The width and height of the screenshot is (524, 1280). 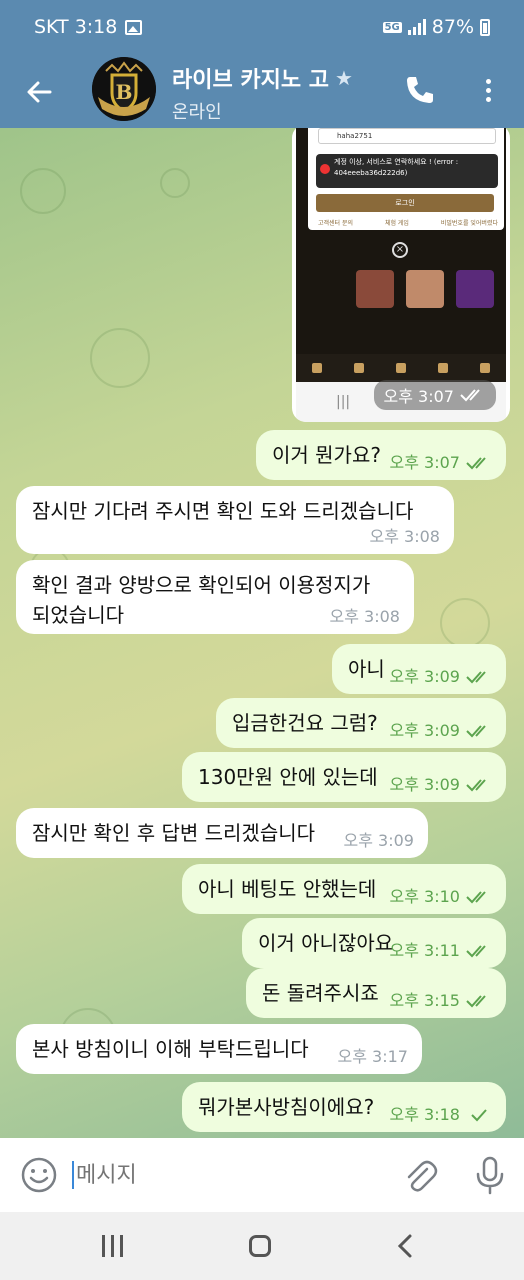 I want to click on chat-info: 라이브 카지노 고 ★ 온라인, so click(x=272, y=93).